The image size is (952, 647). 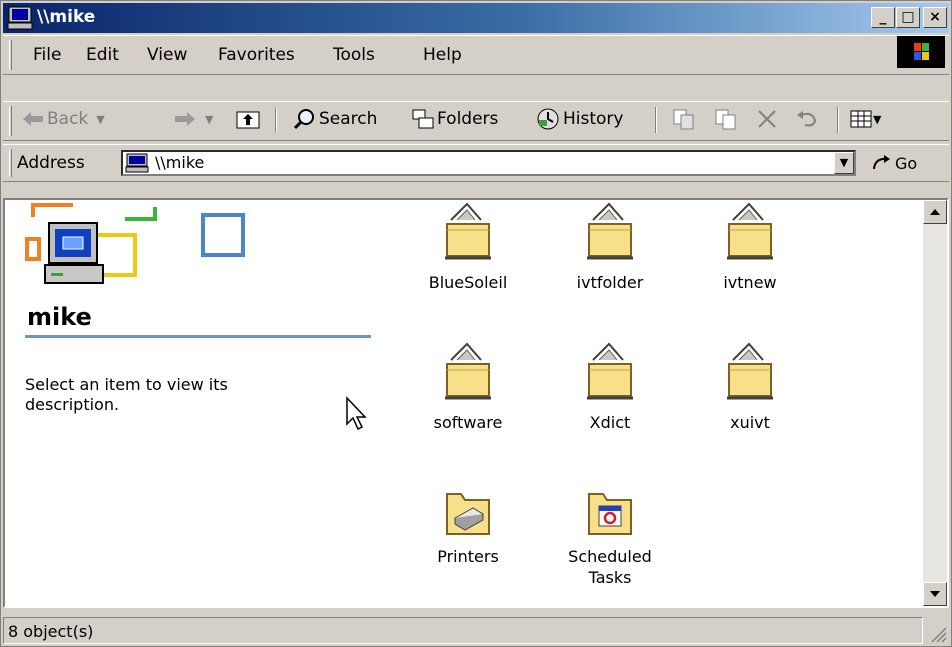 What do you see at coordinates (59, 317) in the screenshot?
I see `folder-title: mike` at bounding box center [59, 317].